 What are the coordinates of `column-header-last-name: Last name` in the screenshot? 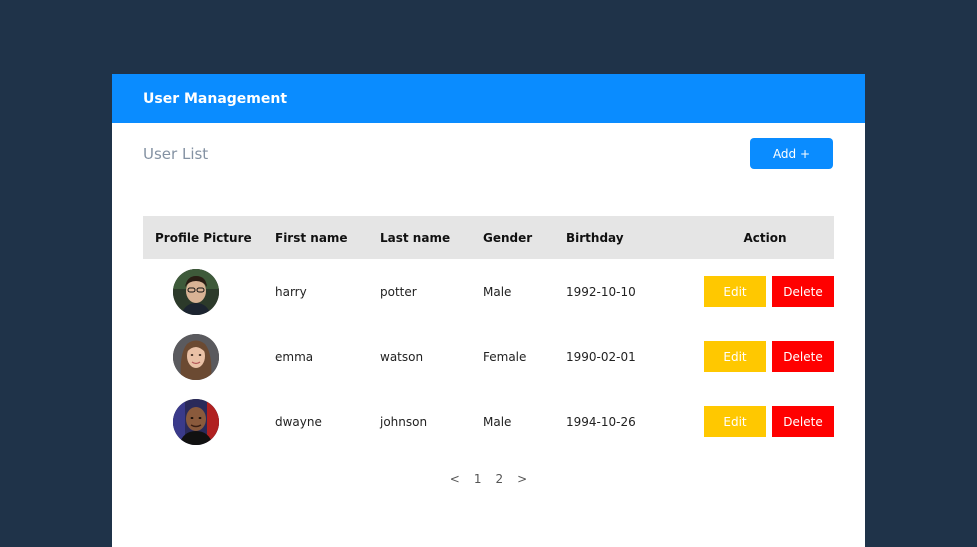 It's located at (415, 237).